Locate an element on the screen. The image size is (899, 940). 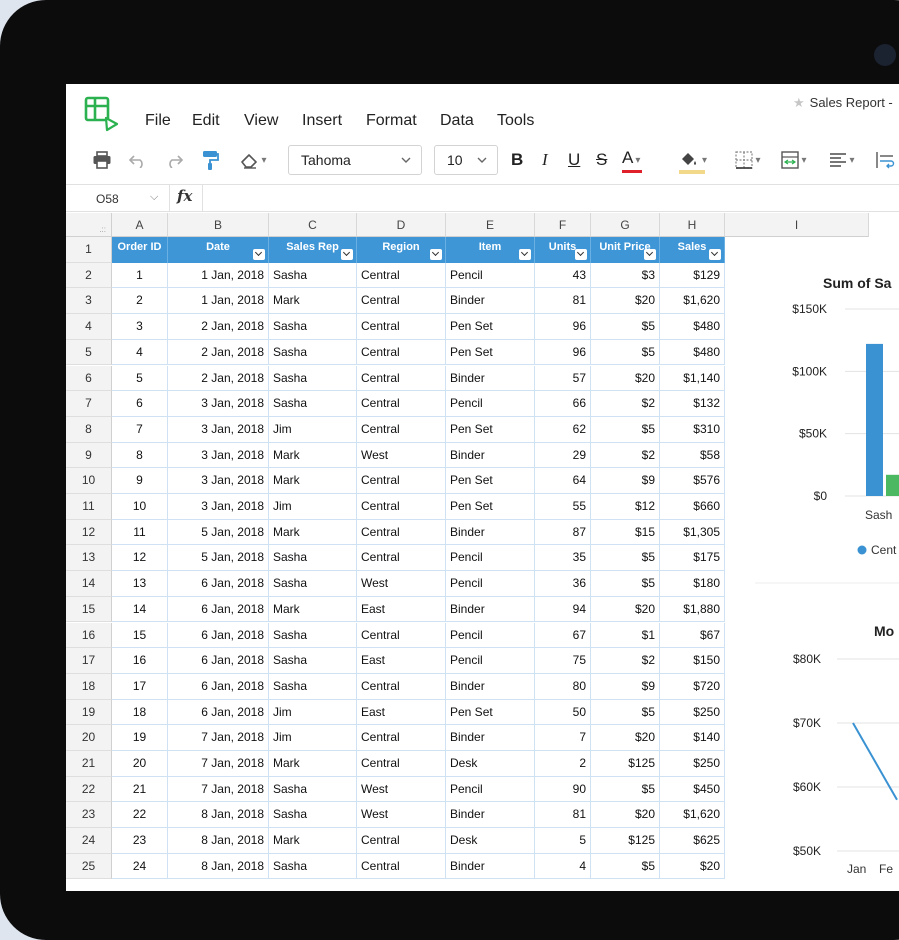
table-cell: $250 is located at coordinates (692, 712).